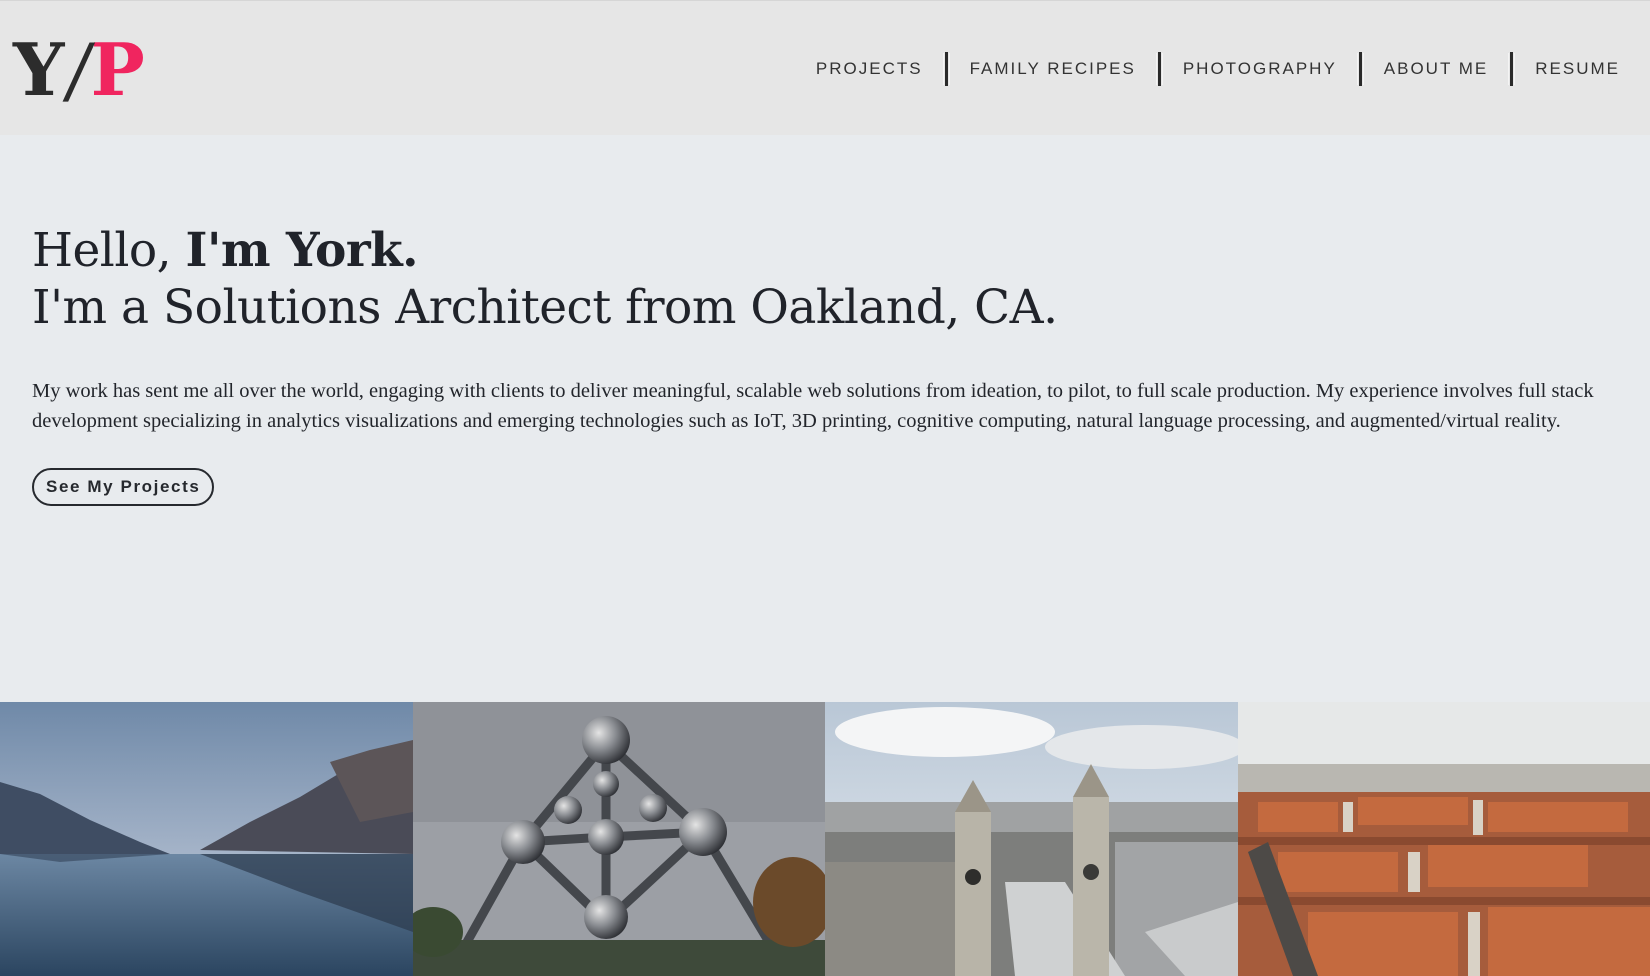 This screenshot has height=976, width=1650. Describe the element at coordinates (39, 69) in the screenshot. I see `logo-letter-y: Y` at that location.